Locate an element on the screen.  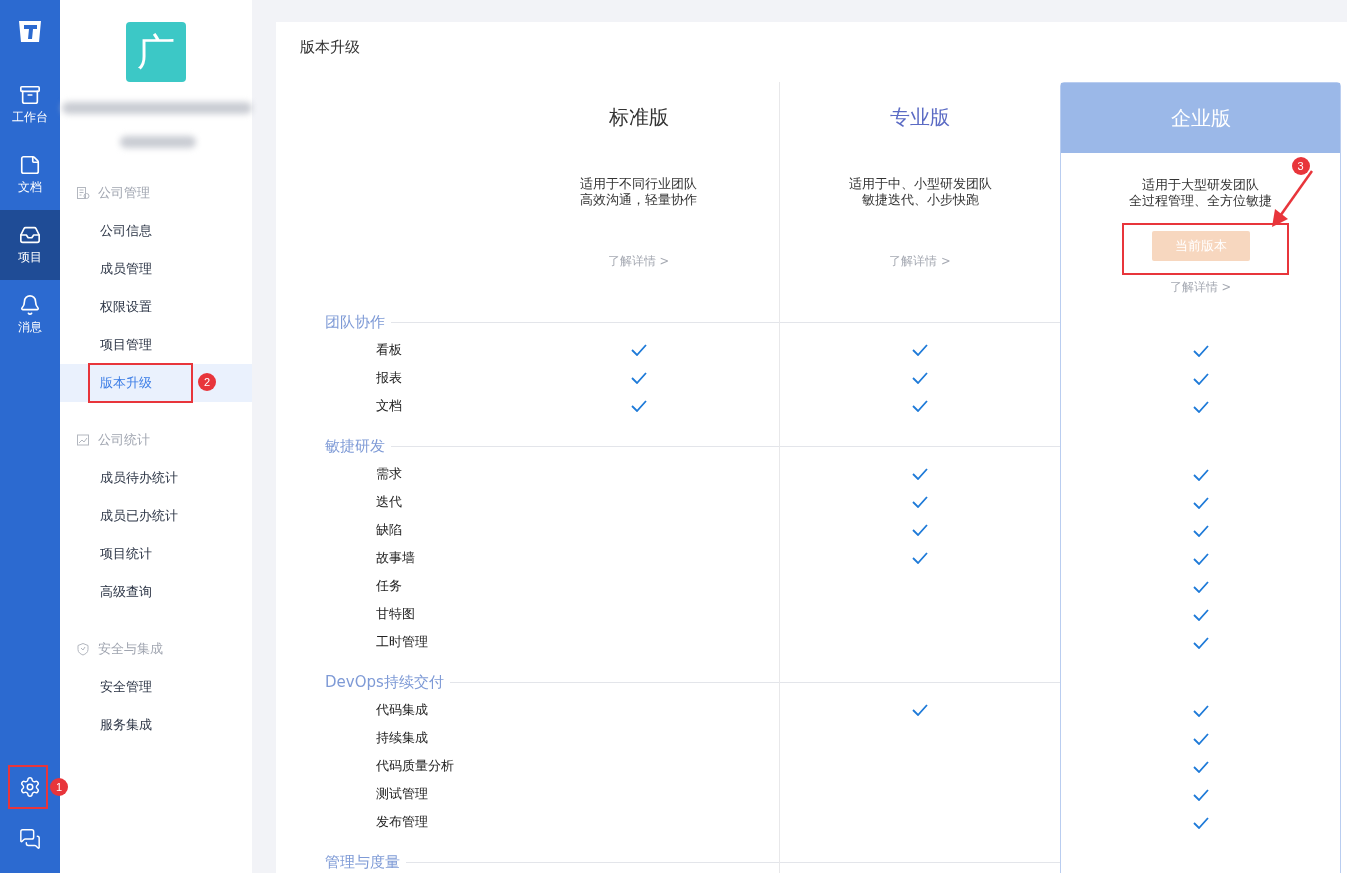
nav-label: 工作台 is located at coordinates (30, 117).